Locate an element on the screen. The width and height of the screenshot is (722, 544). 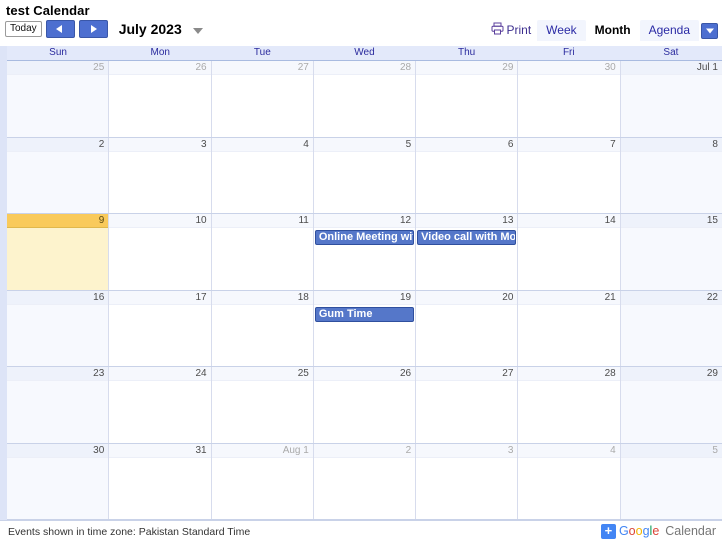
day-number: 21 is located at coordinates (569, 297).